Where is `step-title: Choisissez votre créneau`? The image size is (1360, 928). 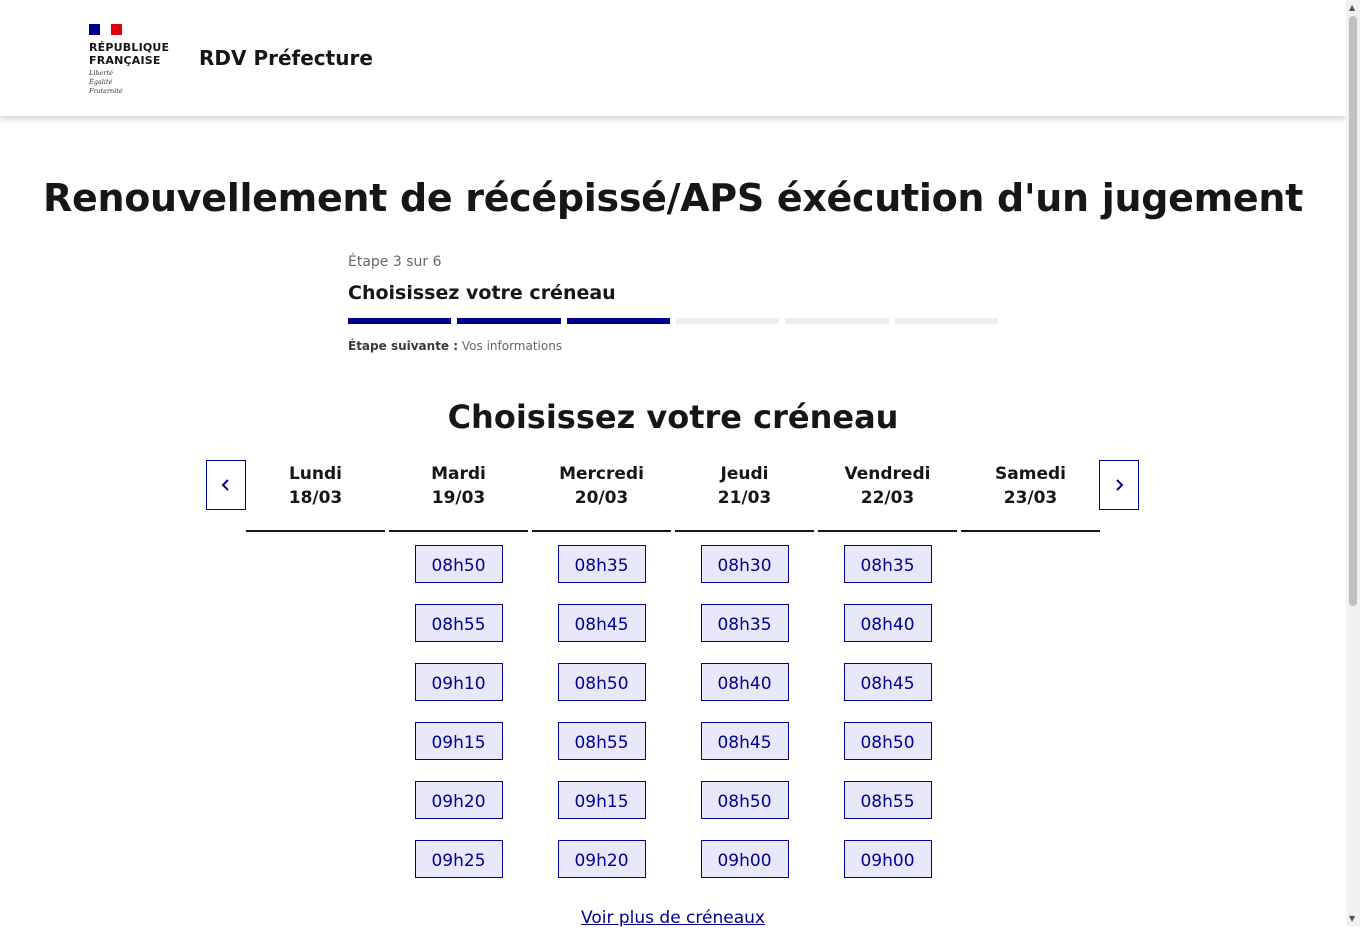
step-title: Choisissez votre créneau is located at coordinates (482, 293).